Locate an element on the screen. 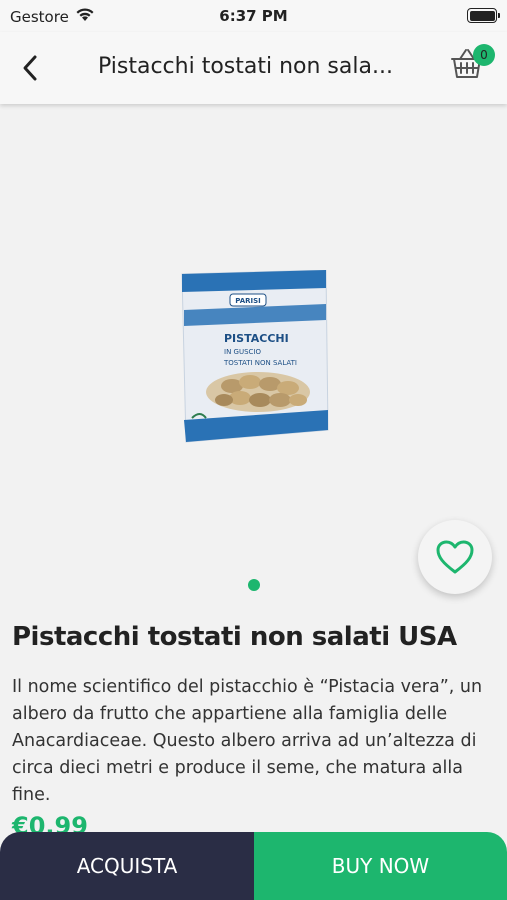  cart-count-badge: 0 is located at coordinates (484, 55).